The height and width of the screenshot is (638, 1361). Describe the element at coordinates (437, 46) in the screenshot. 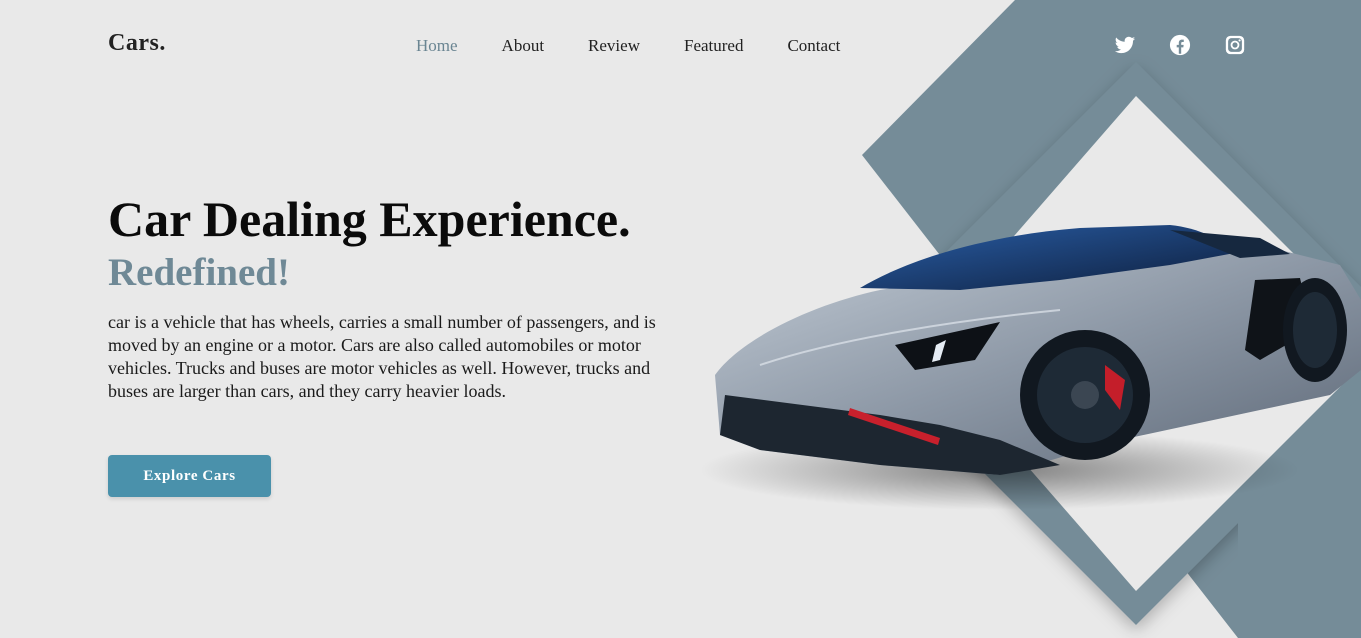

I see `nav-home: Home` at that location.